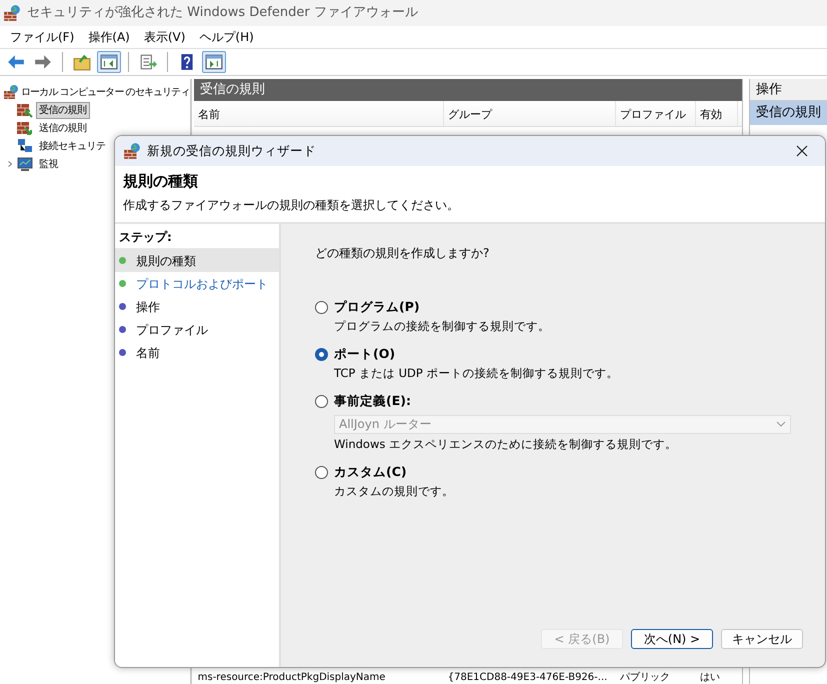 The width and height of the screenshot is (827, 684). Describe the element at coordinates (161, 181) in the screenshot. I see `dialog-heading: 規則の種類` at that location.